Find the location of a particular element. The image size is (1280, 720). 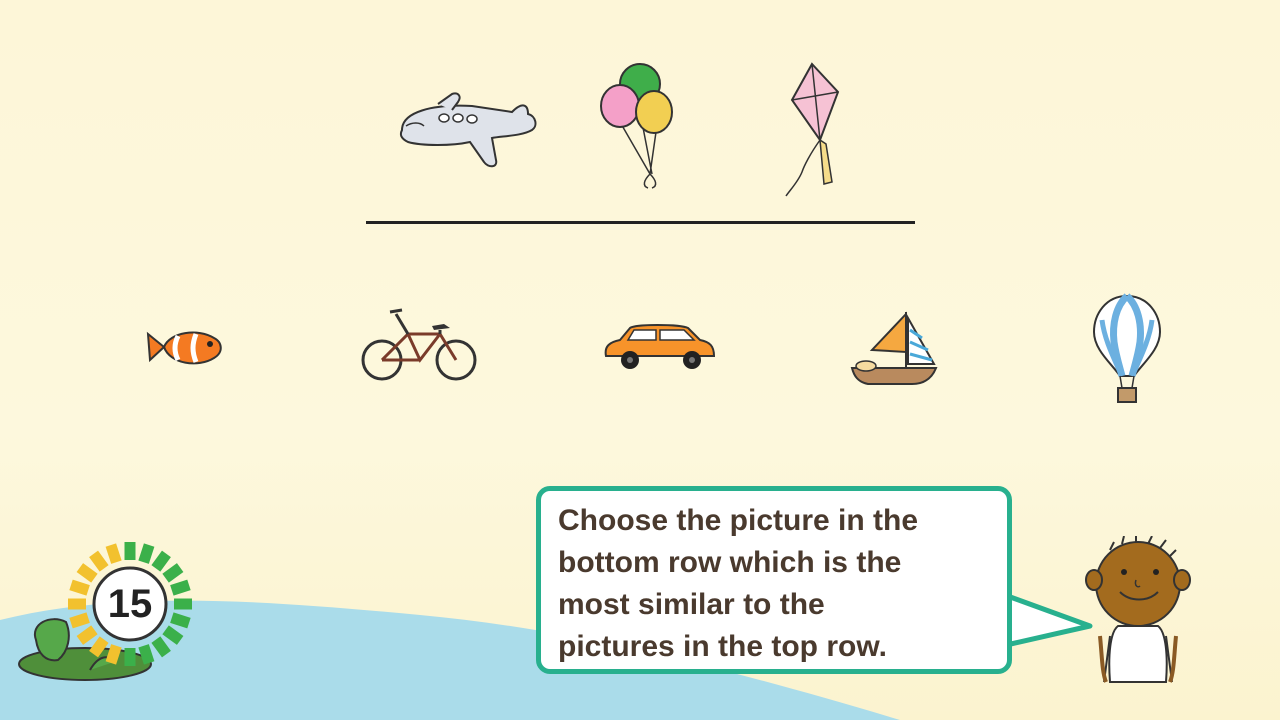

timer-count: 15 is located at coordinates (130, 604).